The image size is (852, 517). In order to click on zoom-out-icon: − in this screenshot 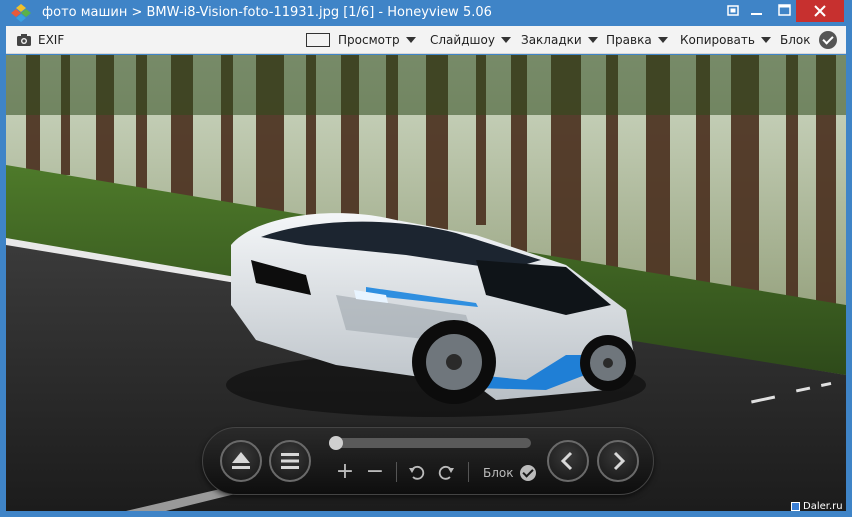, I will do `click(375, 472)`.